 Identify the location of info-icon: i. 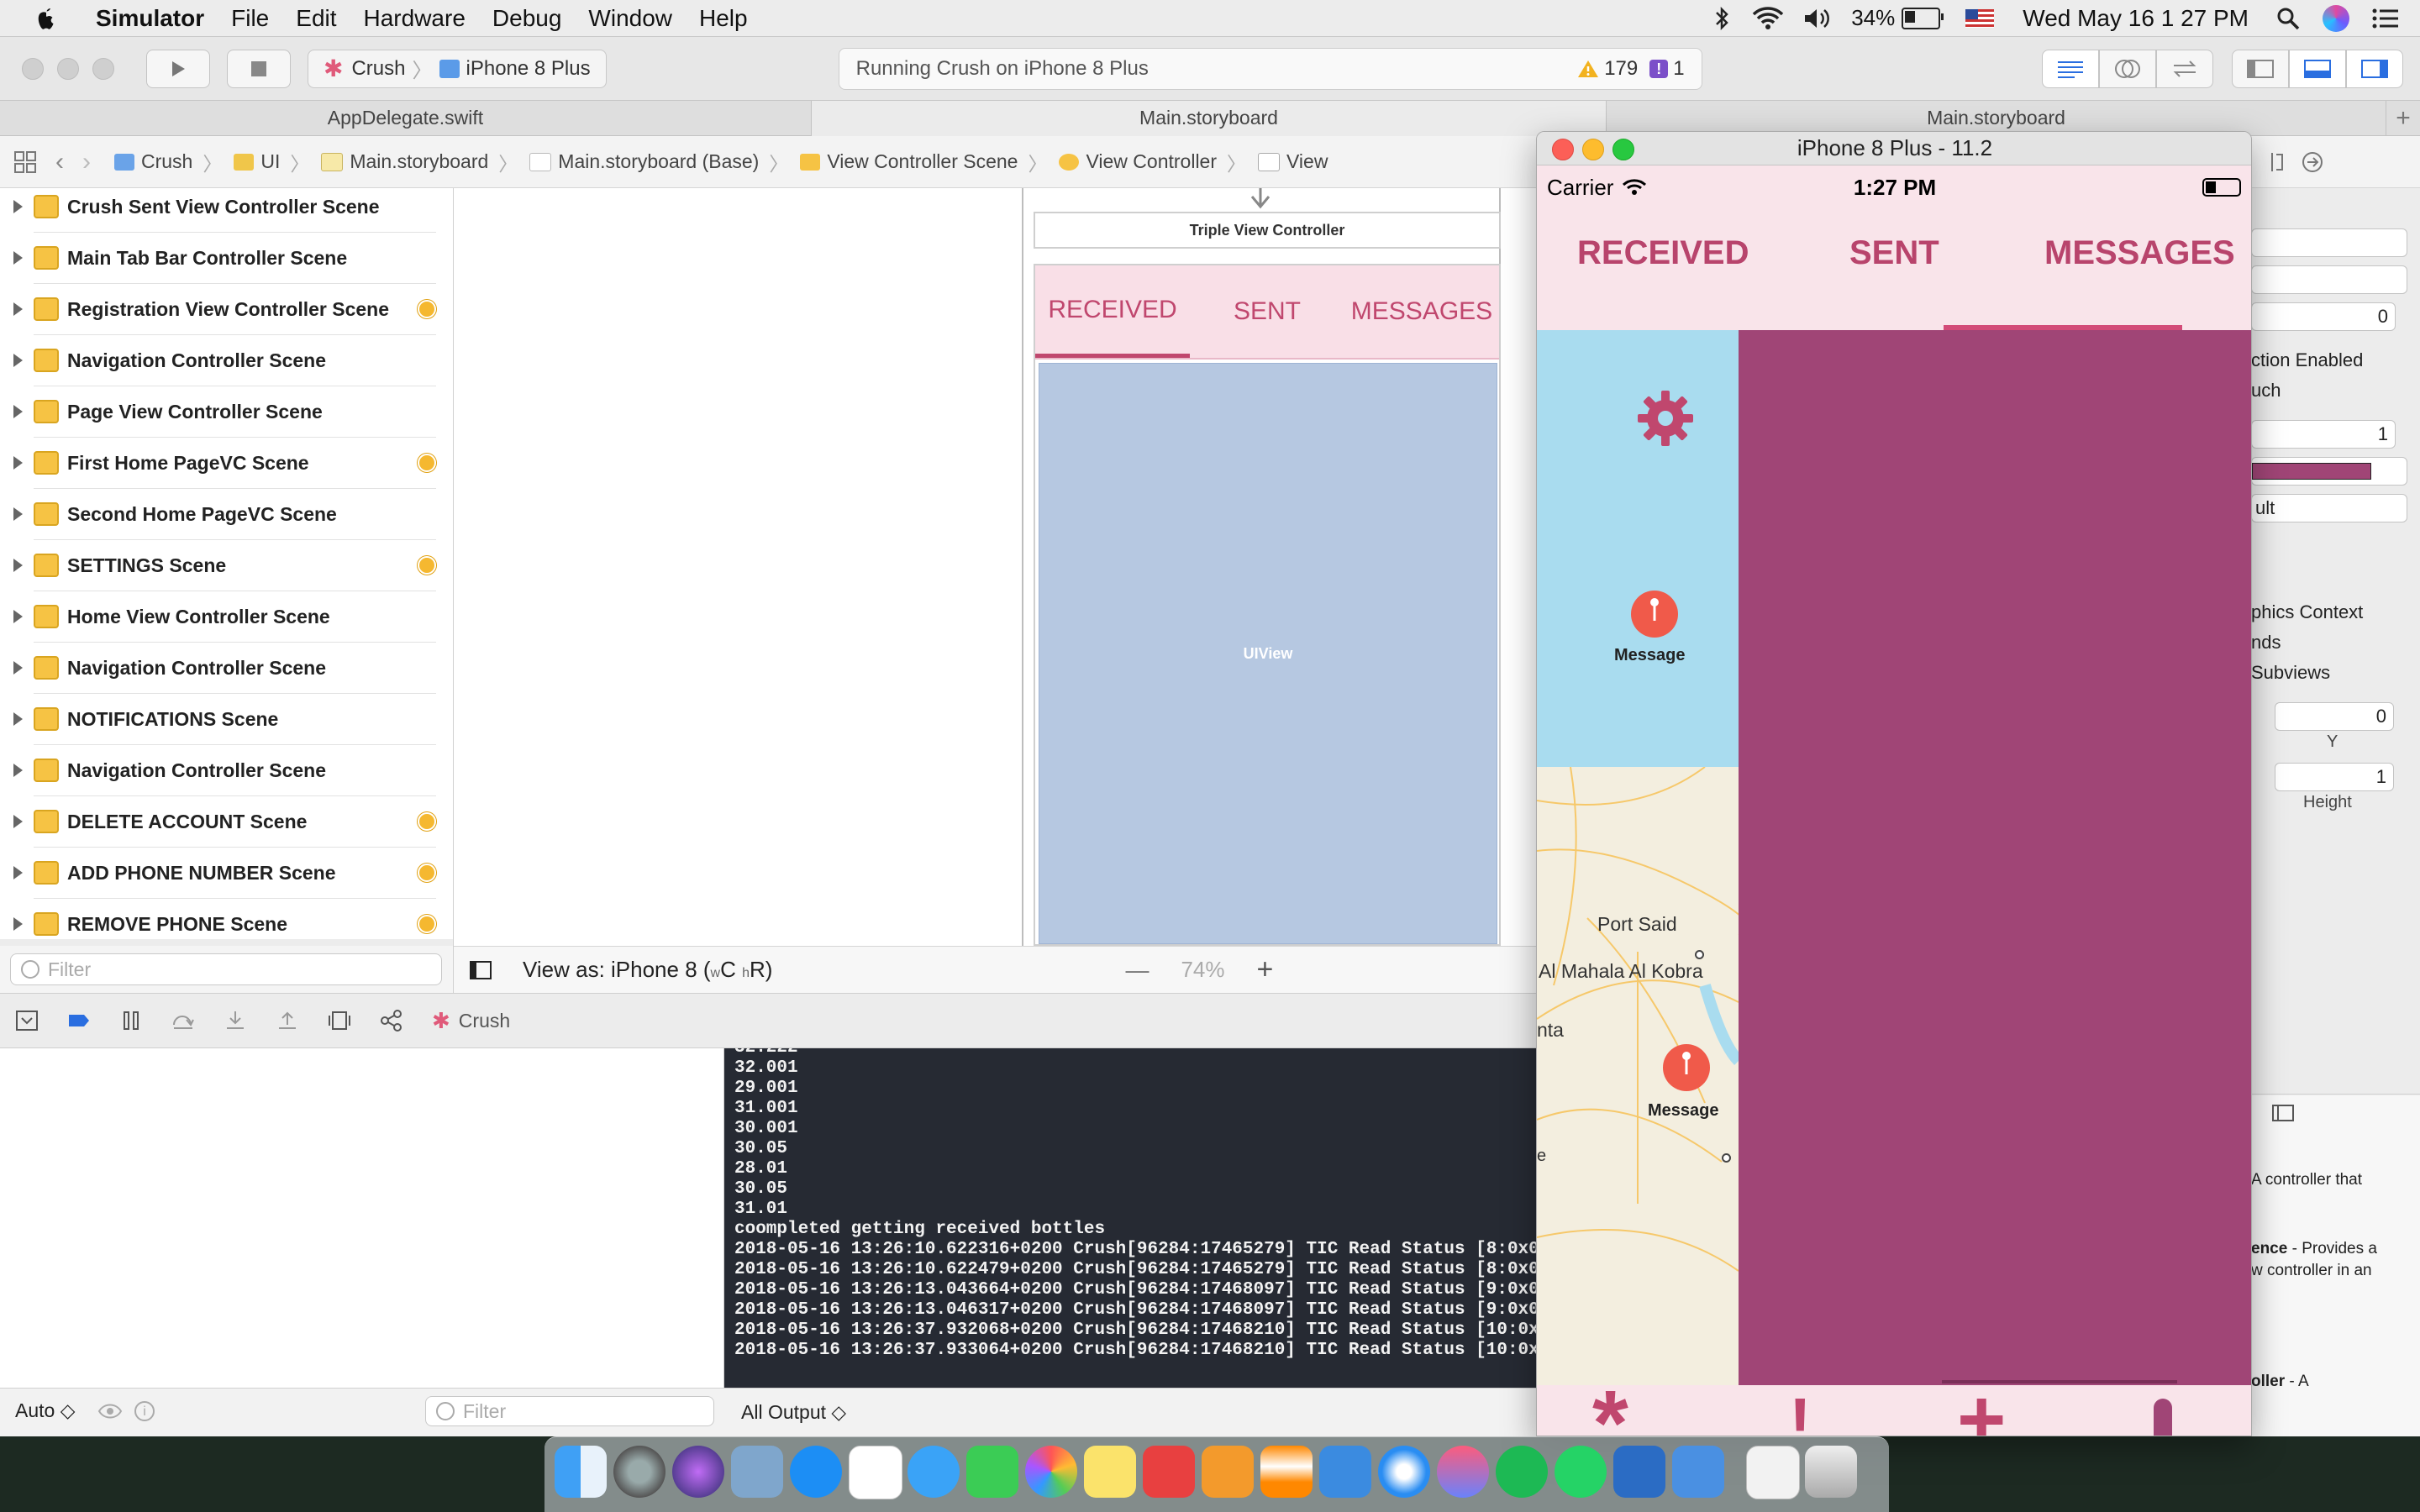
(144, 1411).